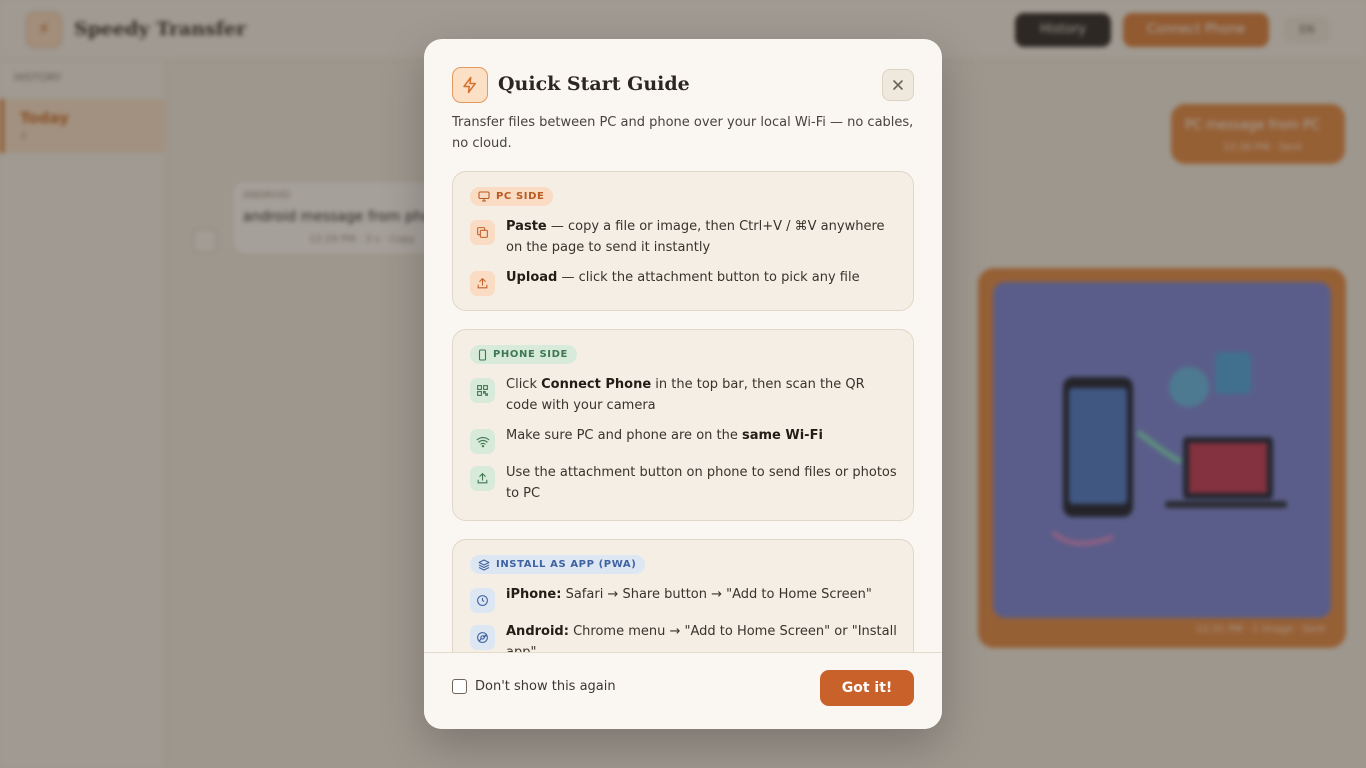 The width and height of the screenshot is (1366, 768). What do you see at coordinates (624, 435) in the screenshot?
I see `item-text-pre: Make sure PC and phone are on the` at bounding box center [624, 435].